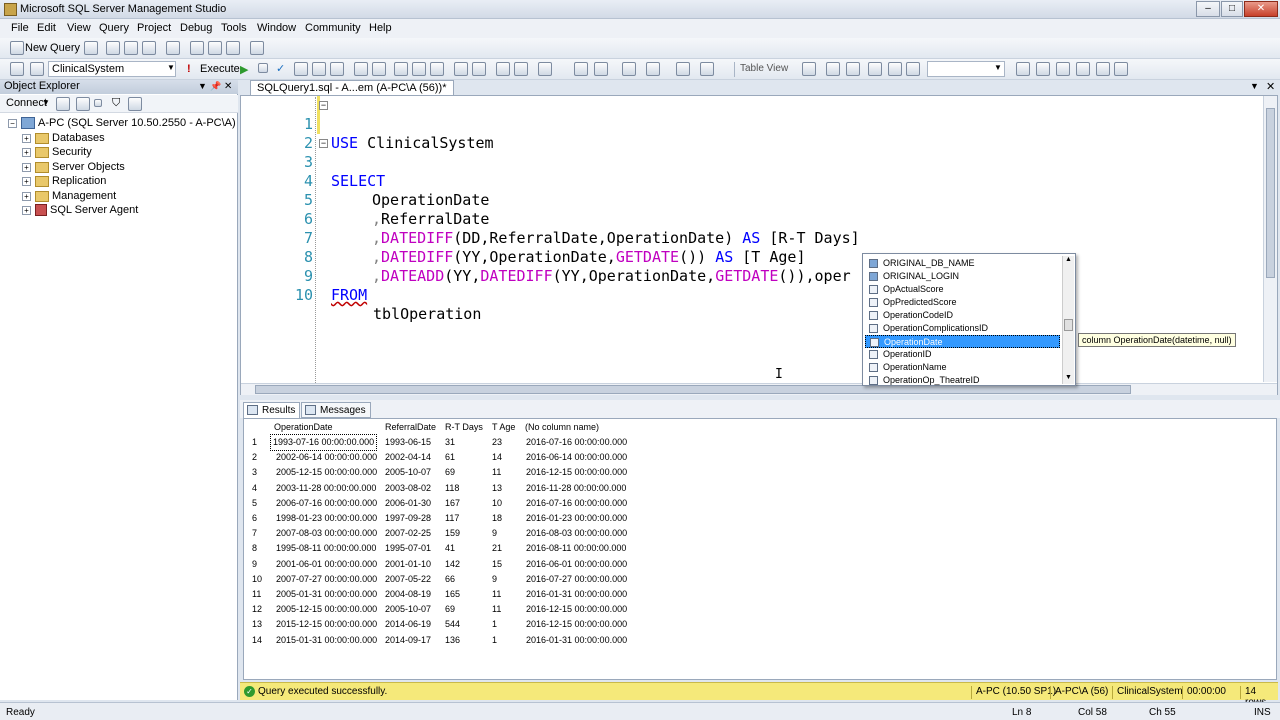 Image resolution: width=1280 pixels, height=720 pixels. I want to click on abc-icon, so click(545, 69).